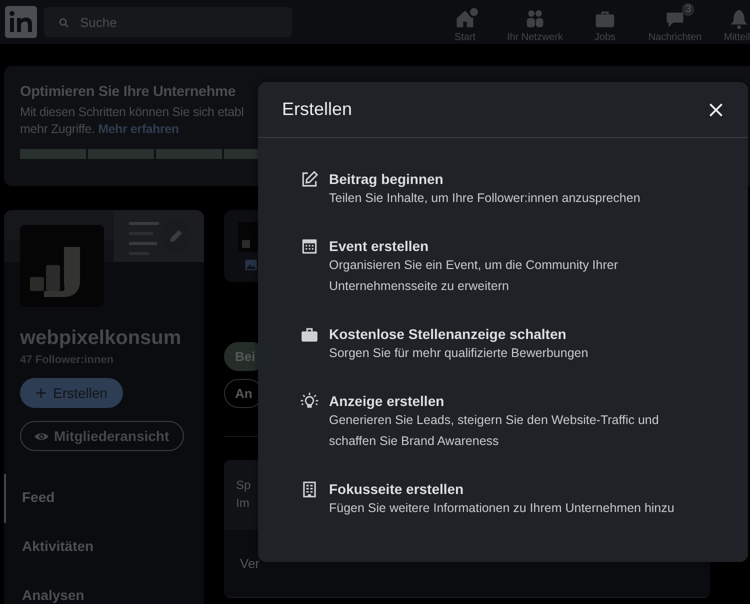  What do you see at coordinates (514, 344) in the screenshot?
I see `menu-option: Kostenlose Stellenanzeige schalten Sorgen Sie für mehr qualifizierte Bewerbungen` at bounding box center [514, 344].